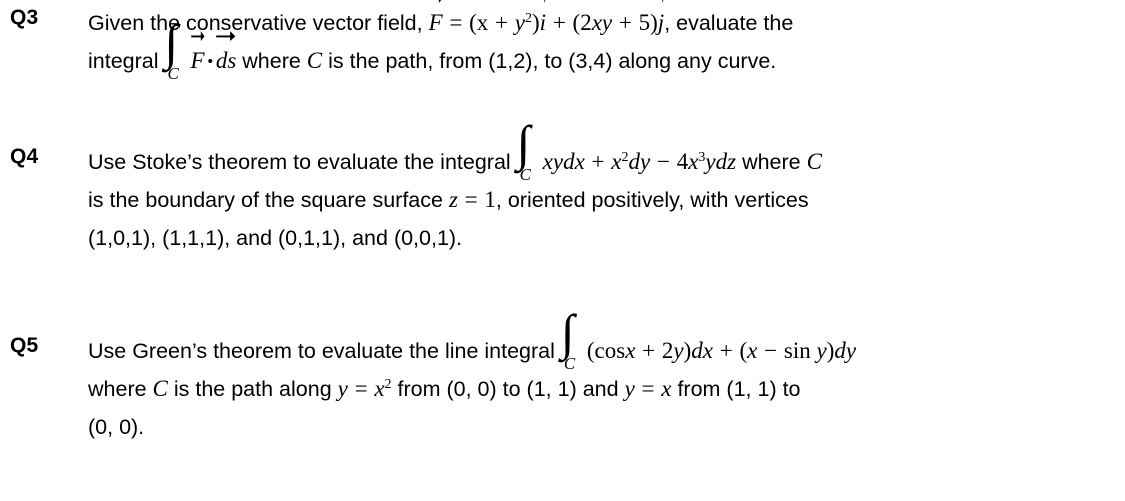 Image resolution: width=1125 pixels, height=501 pixels. Describe the element at coordinates (126, 61) in the screenshot. I see `text-run: integral` at that location.